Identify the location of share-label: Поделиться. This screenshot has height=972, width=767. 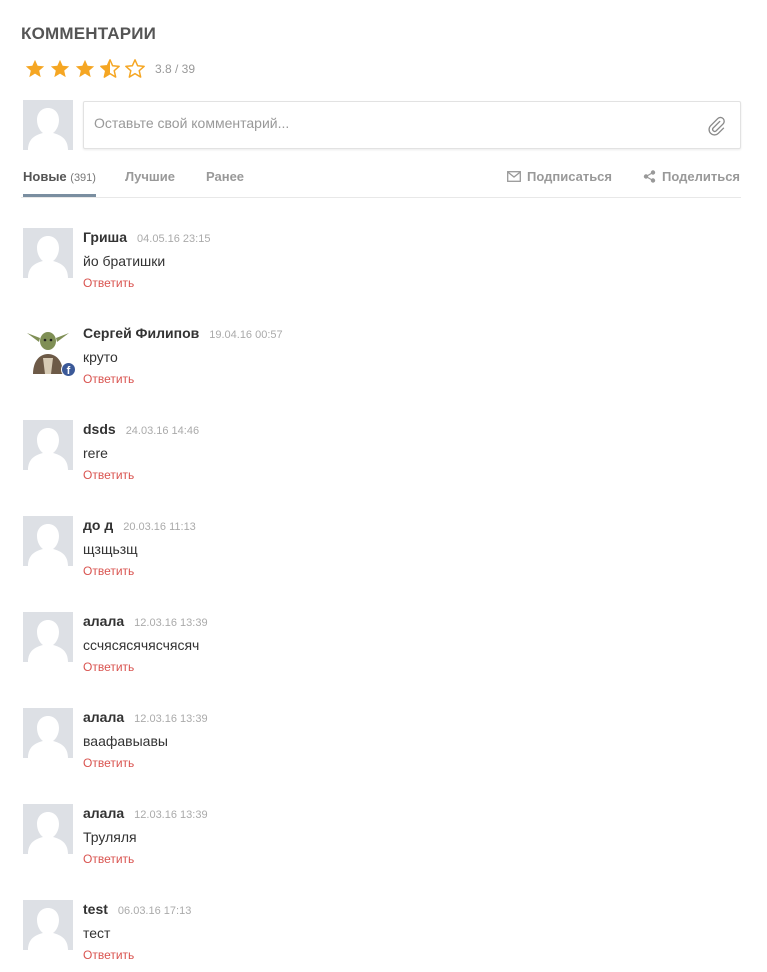
(701, 176).